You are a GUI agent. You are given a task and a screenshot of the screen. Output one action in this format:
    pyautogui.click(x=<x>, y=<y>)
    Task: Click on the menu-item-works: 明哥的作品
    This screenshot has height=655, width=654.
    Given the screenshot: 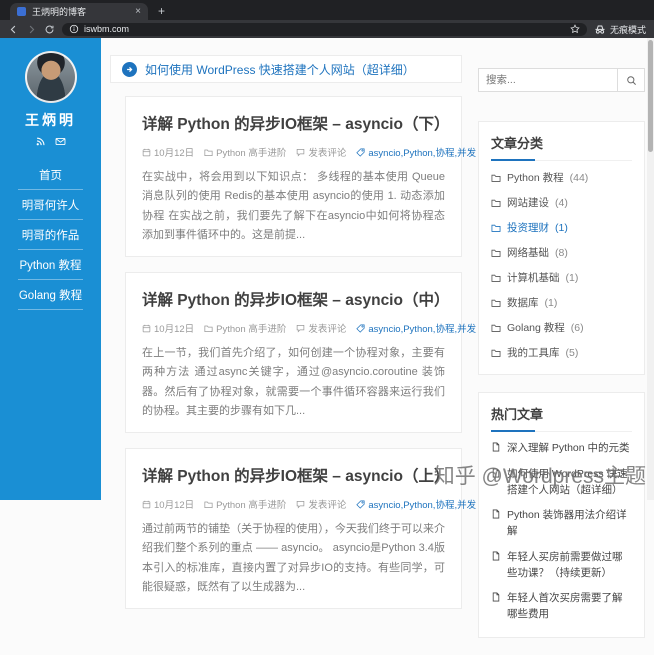 What is the action you would take?
    pyautogui.click(x=50, y=235)
    